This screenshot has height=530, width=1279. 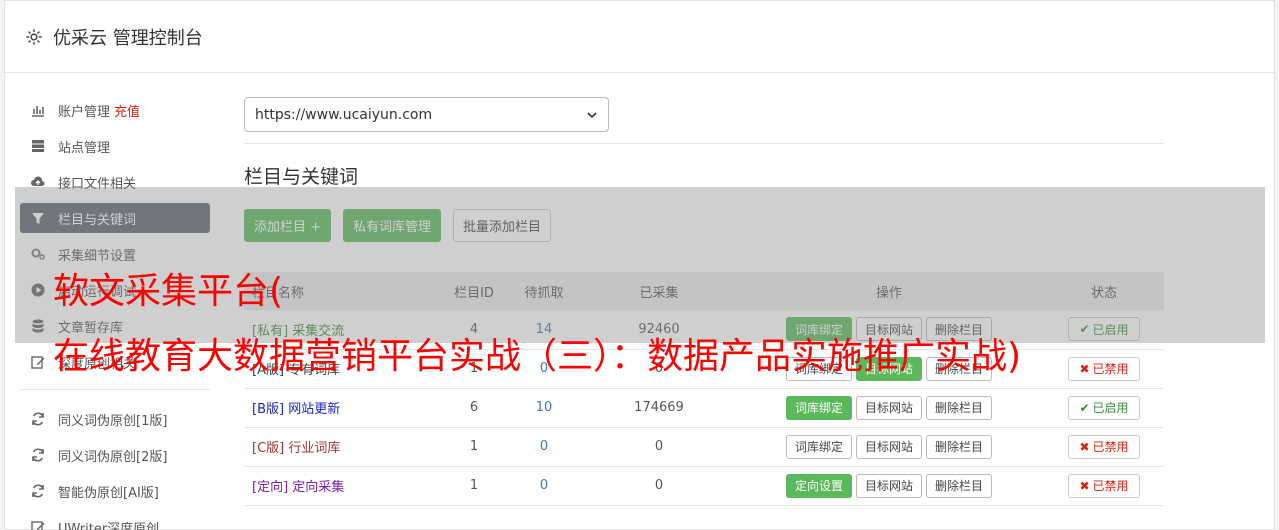 I want to click on cogs-icon, so click(x=38, y=254).